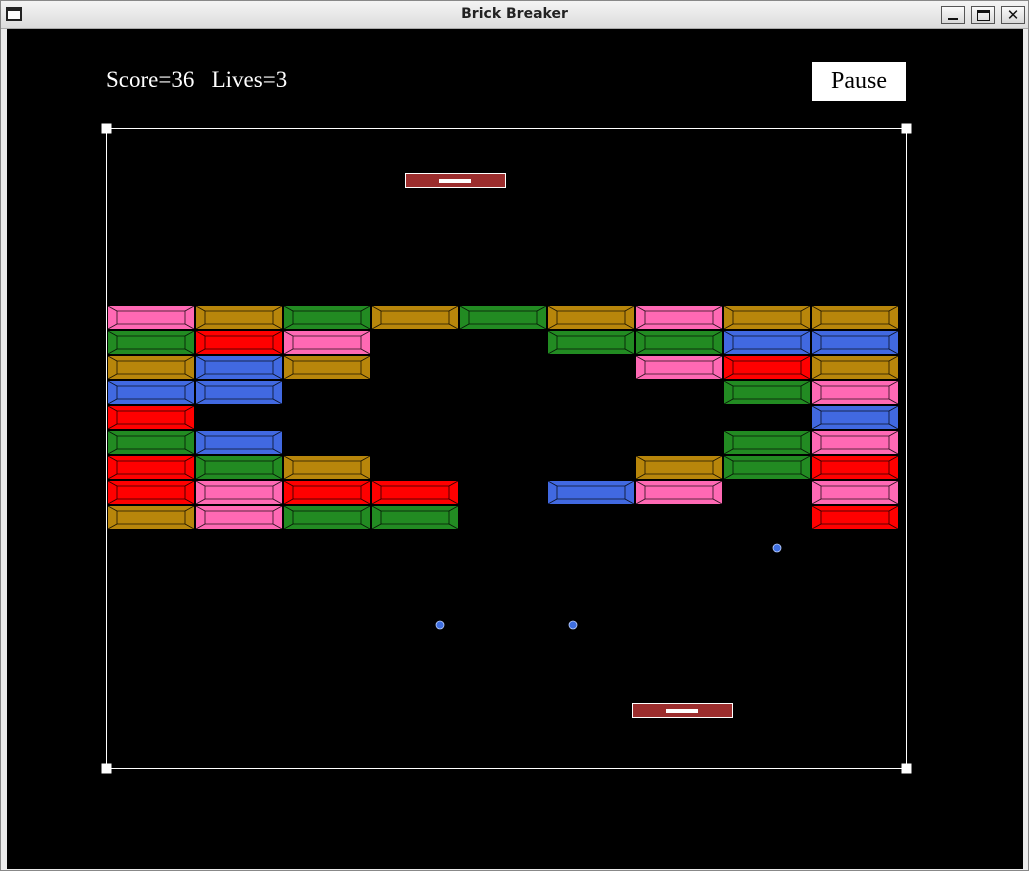  I want to click on lives-value: 3, so click(281, 79).